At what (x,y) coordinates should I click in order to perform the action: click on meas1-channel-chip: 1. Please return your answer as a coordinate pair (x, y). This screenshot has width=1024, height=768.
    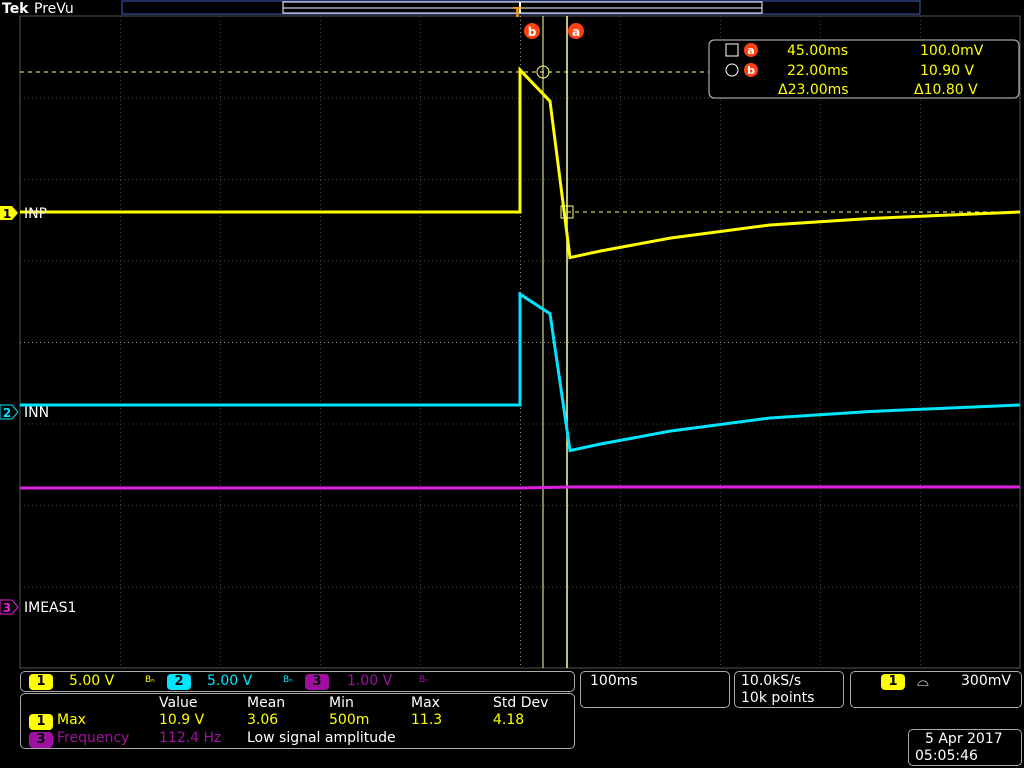
    Looking at the image, I should click on (41, 722).